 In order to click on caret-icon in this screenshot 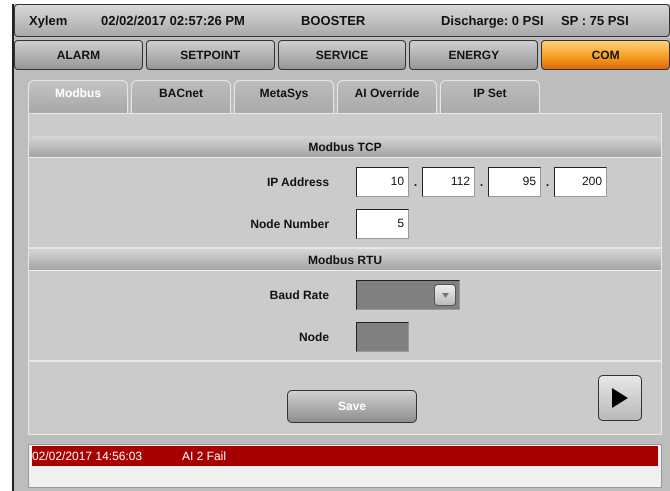, I will do `click(445, 295)`.